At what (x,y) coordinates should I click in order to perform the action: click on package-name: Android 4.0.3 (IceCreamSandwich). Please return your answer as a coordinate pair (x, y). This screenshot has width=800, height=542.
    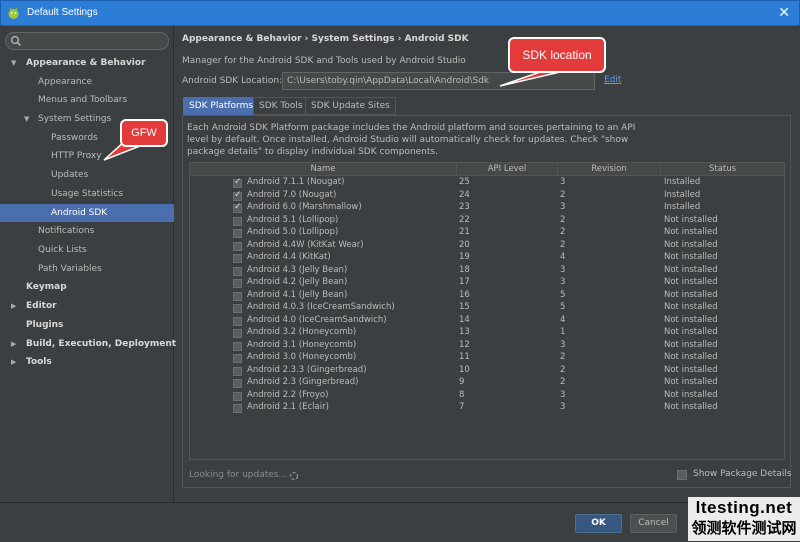
    Looking at the image, I should click on (321, 307).